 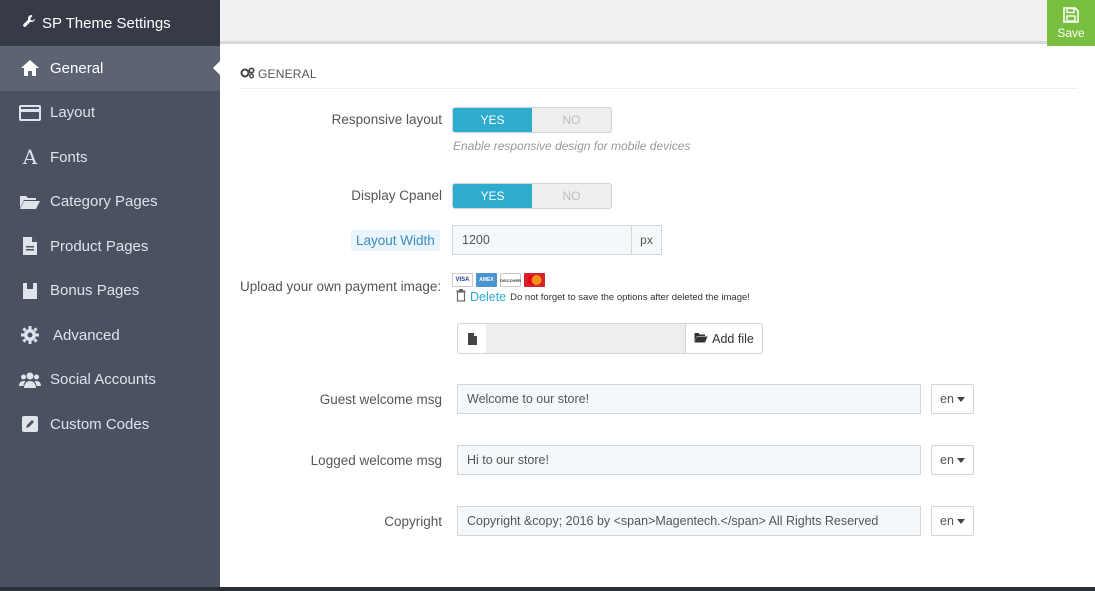 I want to click on trash-icon, so click(x=461, y=297).